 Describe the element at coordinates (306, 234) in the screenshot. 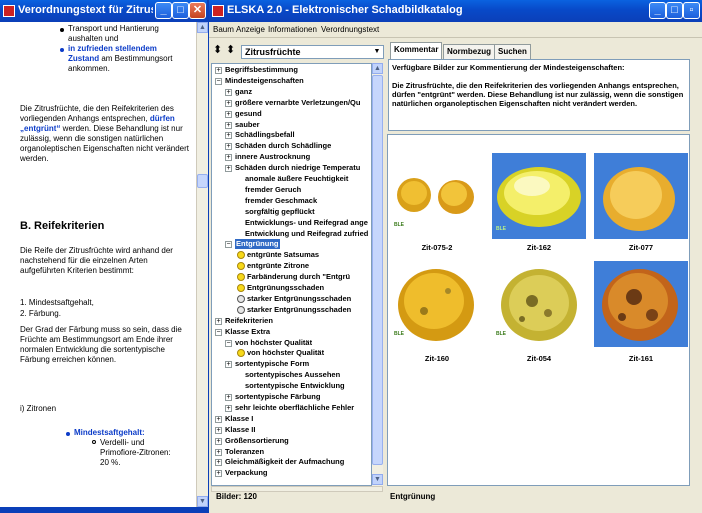

I see `tree-node: Entwicklung und Reifegrad zufried` at that location.